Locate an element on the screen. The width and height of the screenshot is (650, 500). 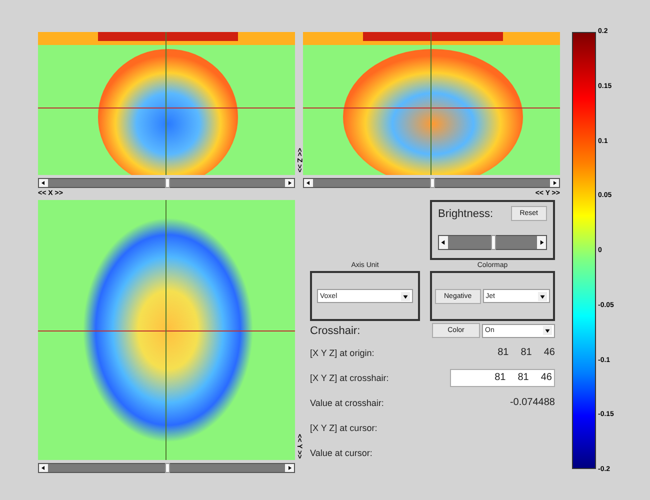
info-label: Value at cursor: is located at coordinates (341, 453).